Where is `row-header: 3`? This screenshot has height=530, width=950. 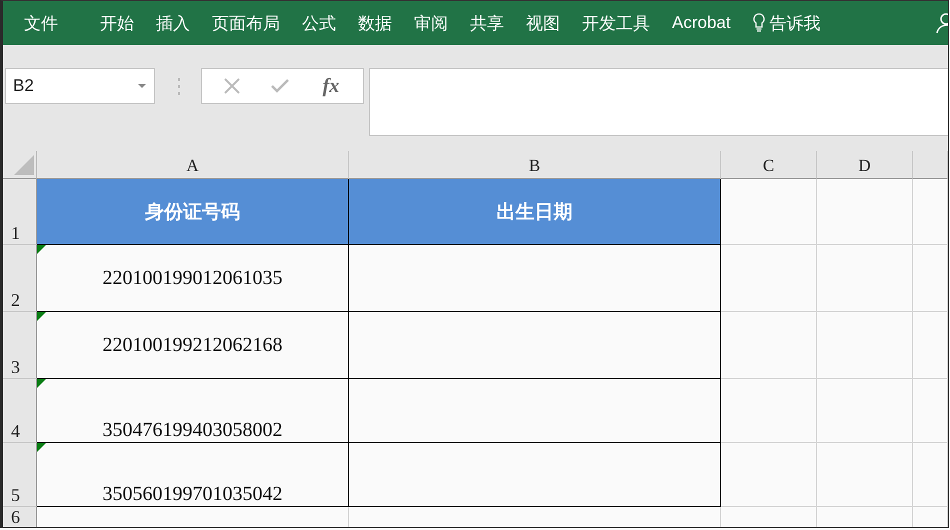 row-header: 3 is located at coordinates (20, 345).